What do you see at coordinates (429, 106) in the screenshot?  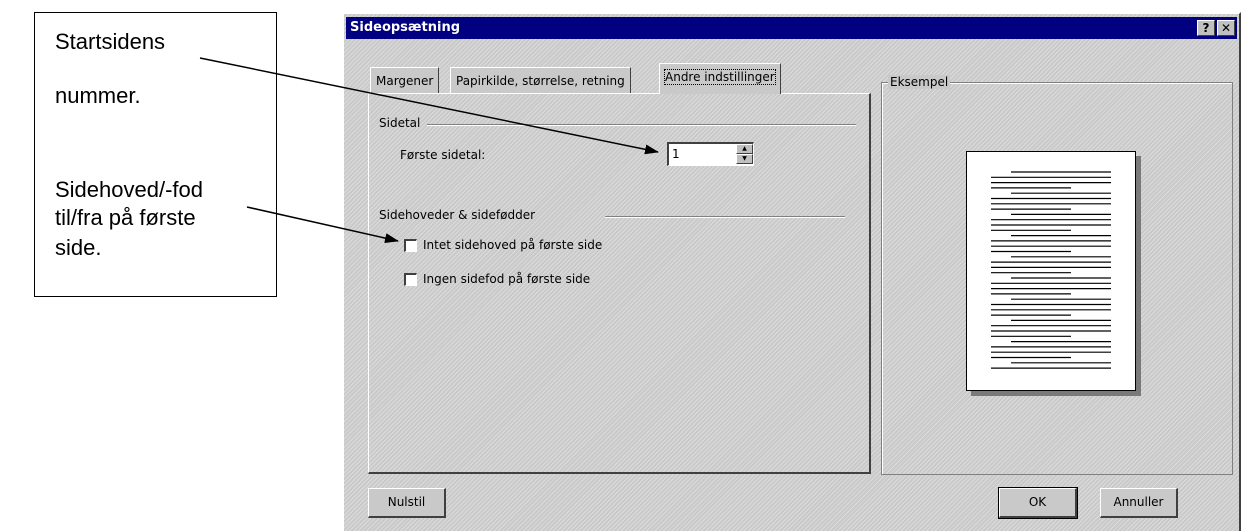 I see `callout-arrow-start-number` at bounding box center [429, 106].